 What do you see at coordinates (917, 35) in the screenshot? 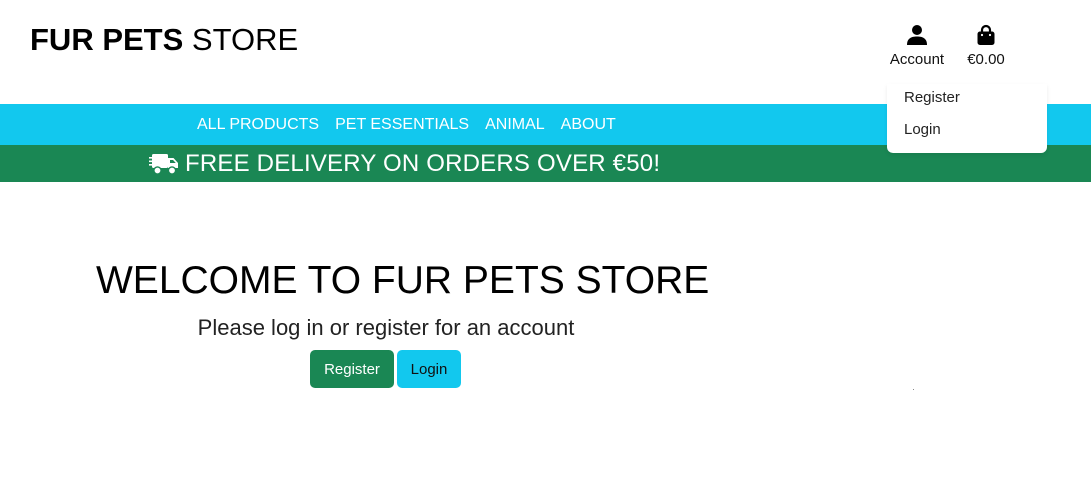
I see `user-icon` at bounding box center [917, 35].